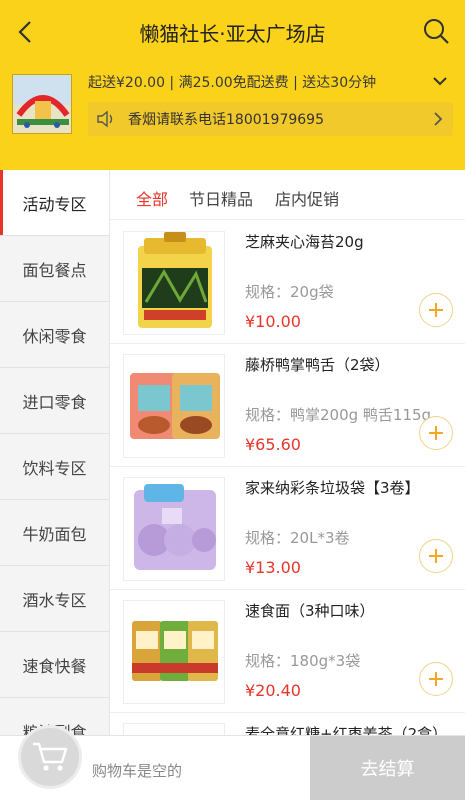  I want to click on sidebar-item-label: 酒水专区, so click(54, 600).